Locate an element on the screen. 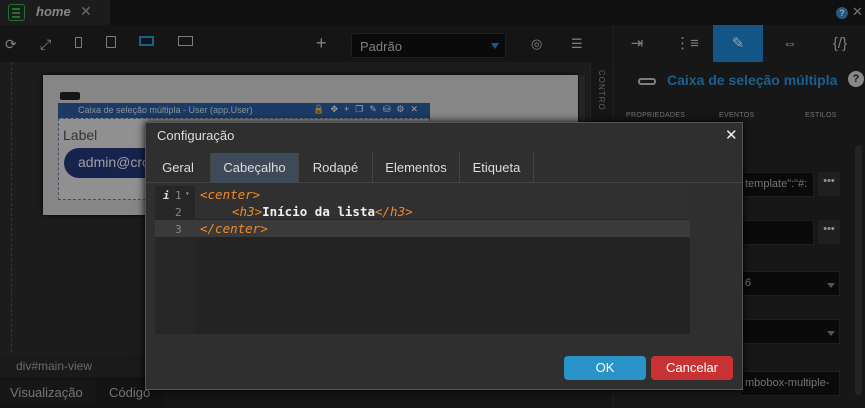 The image size is (865, 408). code-line-2: <h3>Início da lista</h3> is located at coordinates (322, 211).